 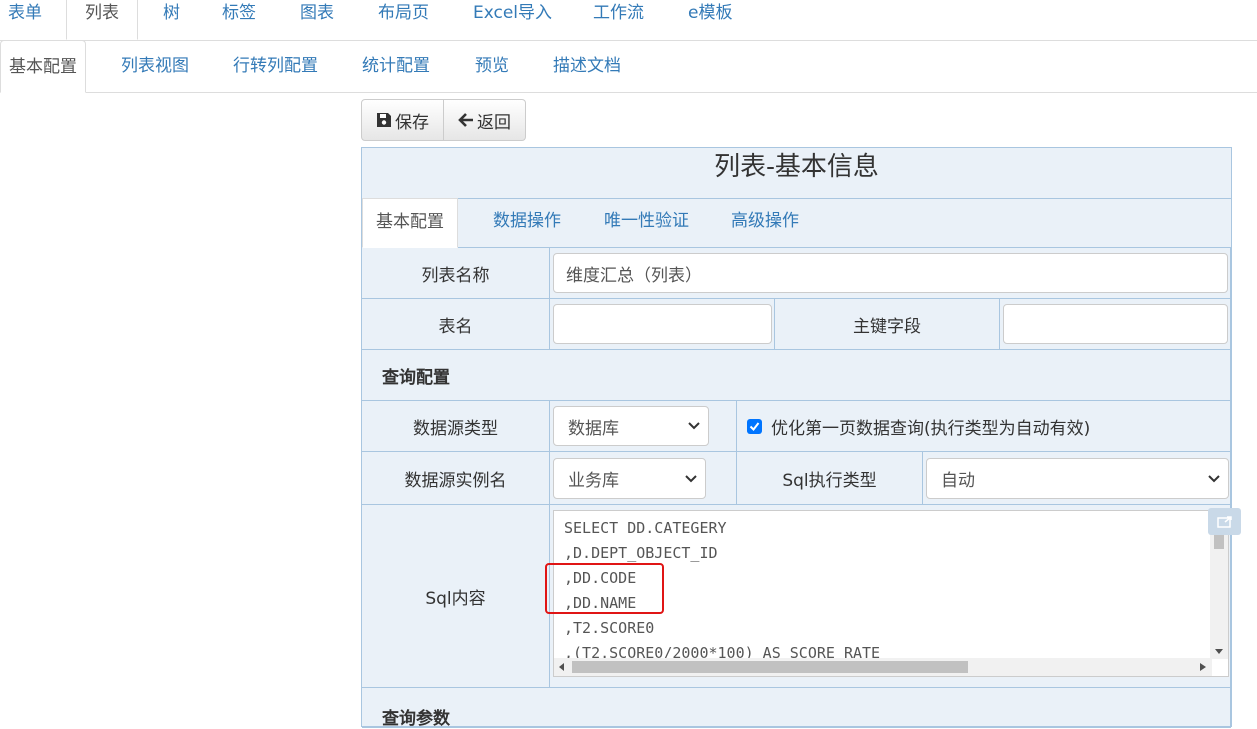 I want to click on panel-title: 列表-基本信息, so click(x=796, y=173).